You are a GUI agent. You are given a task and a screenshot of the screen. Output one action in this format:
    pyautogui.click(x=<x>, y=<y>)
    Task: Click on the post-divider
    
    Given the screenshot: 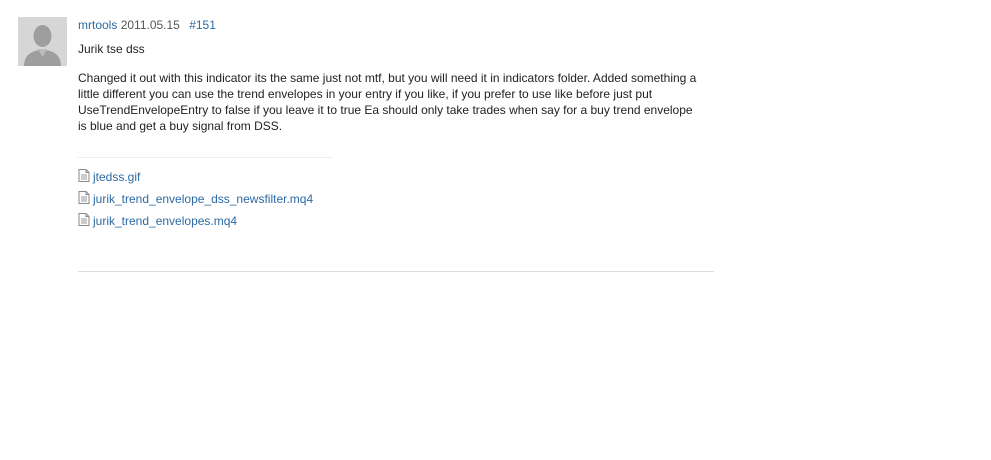 What is the action you would take?
    pyautogui.click(x=396, y=271)
    